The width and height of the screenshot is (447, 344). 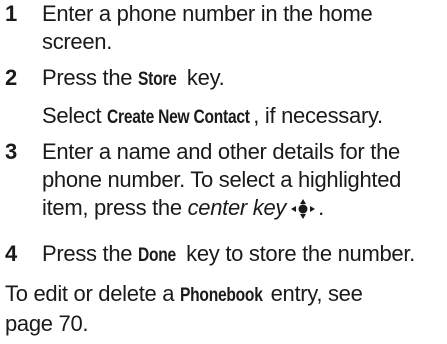 I want to click on step-2: 2 Press the Store key., so click(x=223, y=78).